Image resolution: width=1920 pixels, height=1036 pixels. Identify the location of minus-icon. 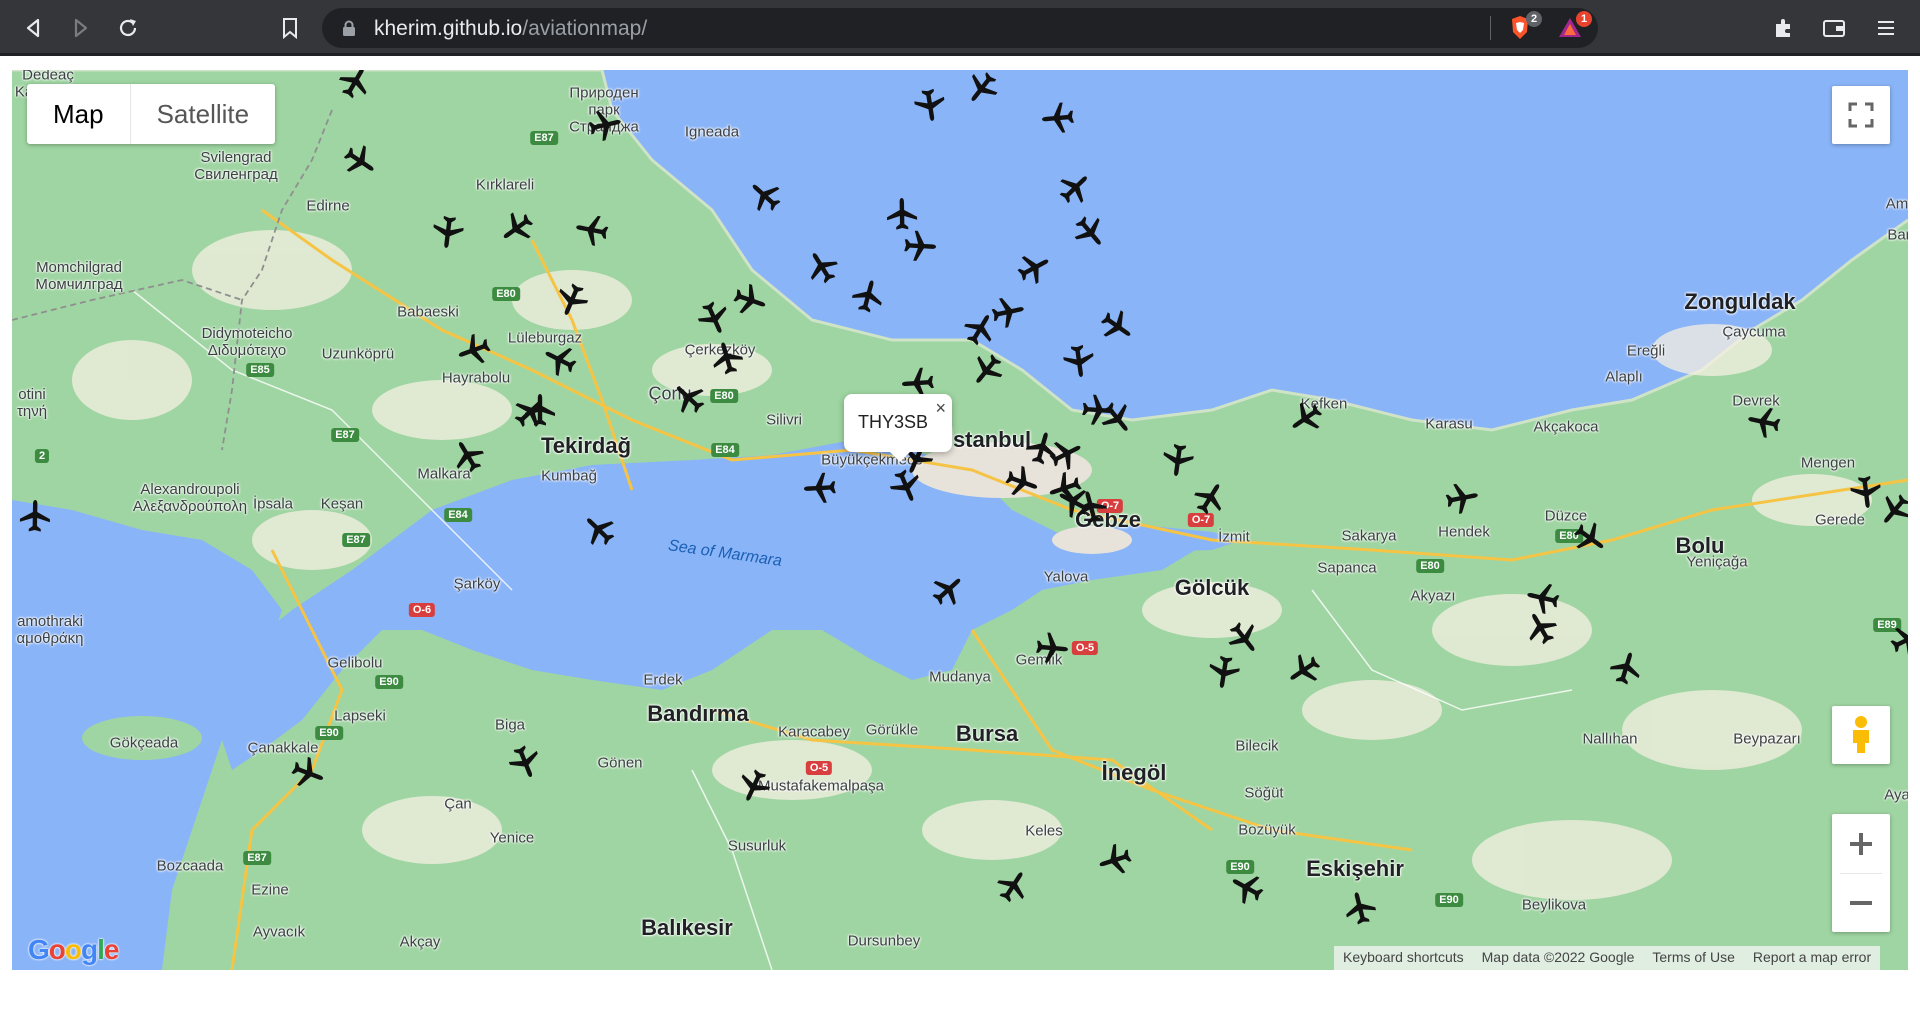
(1861, 902).